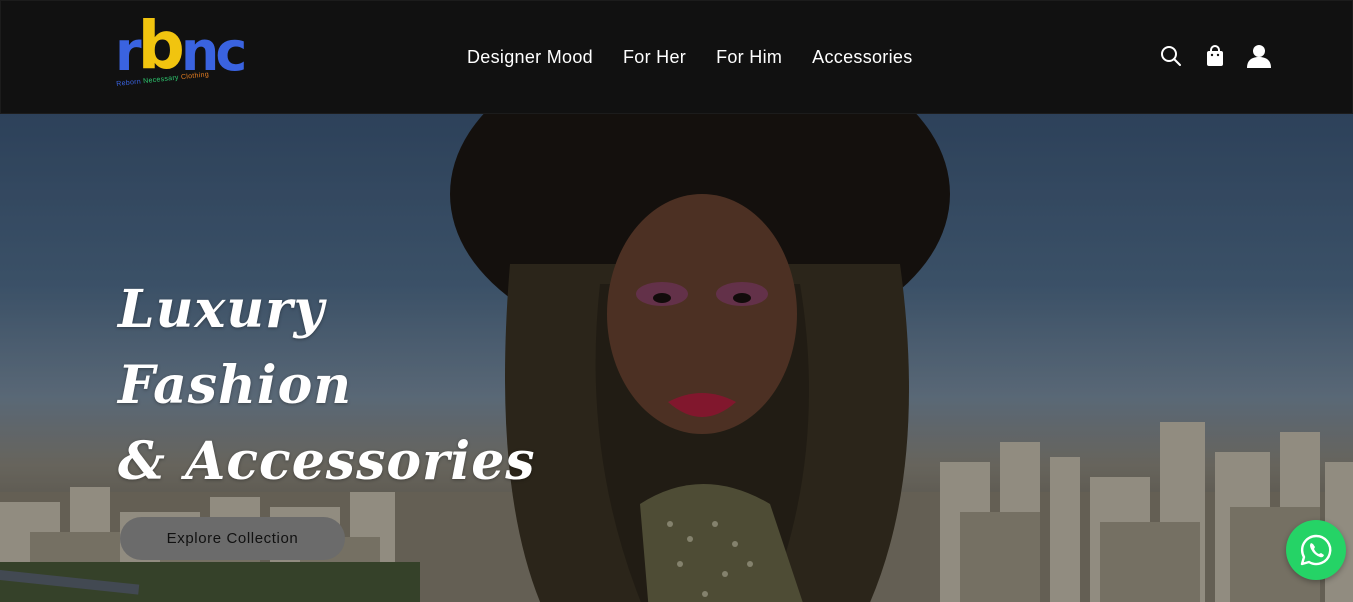 This screenshot has width=1353, height=602. Describe the element at coordinates (161, 45) in the screenshot. I see `logo-letter: b` at that location.